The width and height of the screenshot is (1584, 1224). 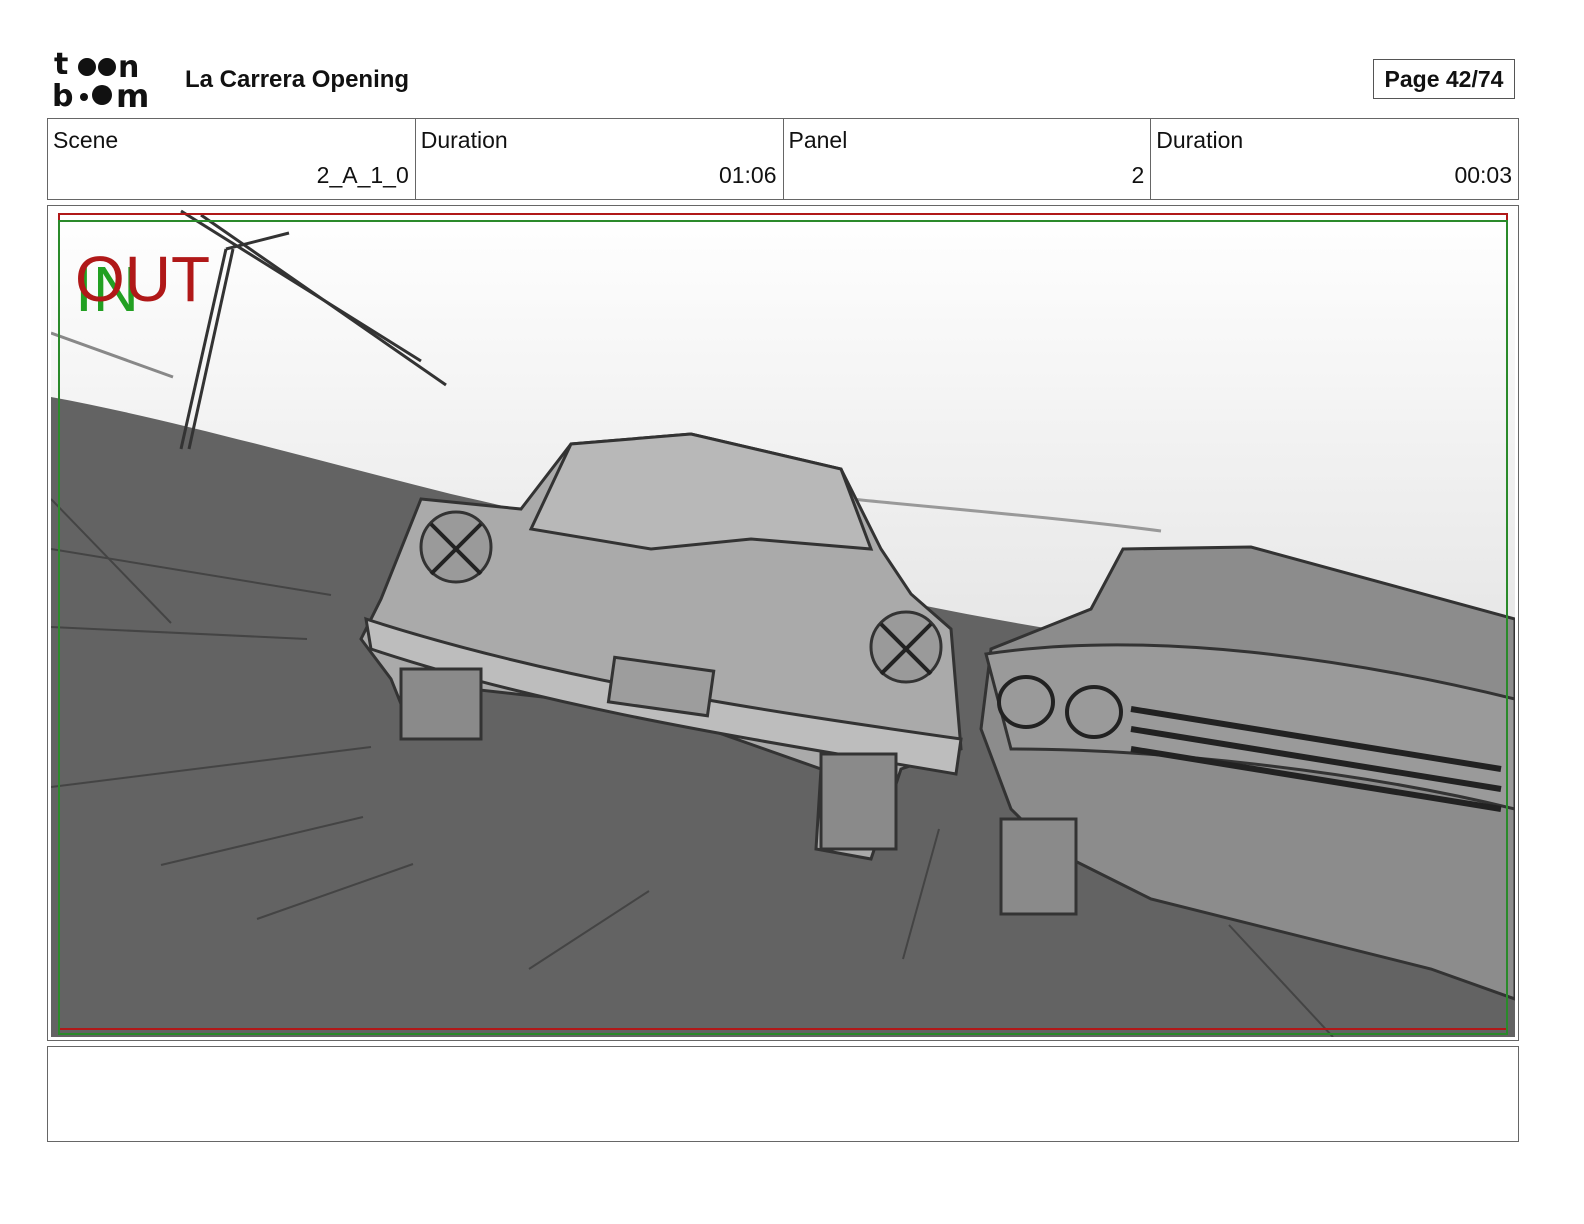 I want to click on panel-value: 2, so click(x=1138, y=175).